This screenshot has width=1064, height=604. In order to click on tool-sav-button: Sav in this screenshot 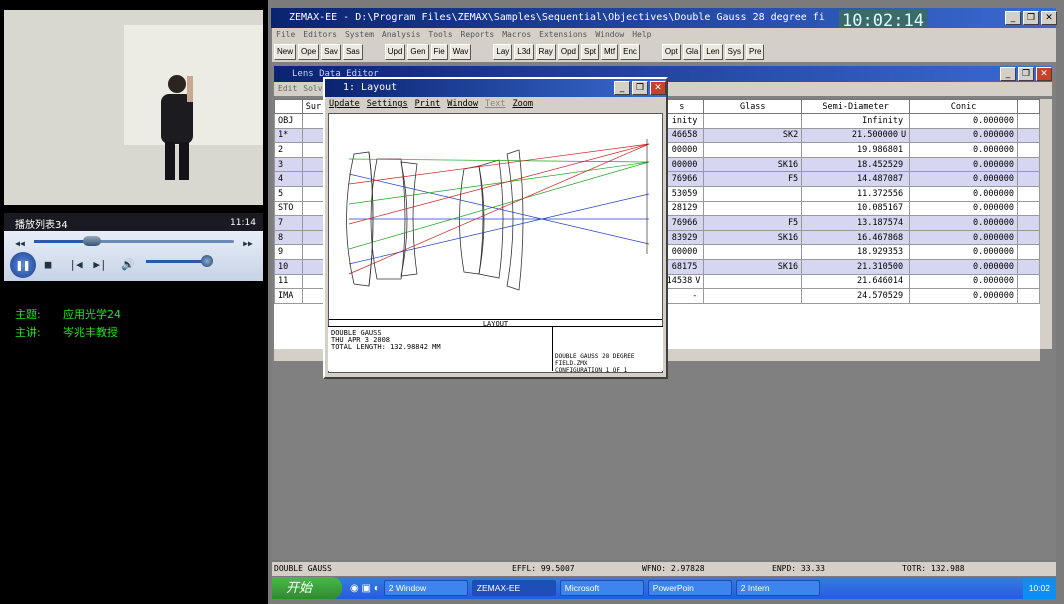, I will do `click(331, 52)`.